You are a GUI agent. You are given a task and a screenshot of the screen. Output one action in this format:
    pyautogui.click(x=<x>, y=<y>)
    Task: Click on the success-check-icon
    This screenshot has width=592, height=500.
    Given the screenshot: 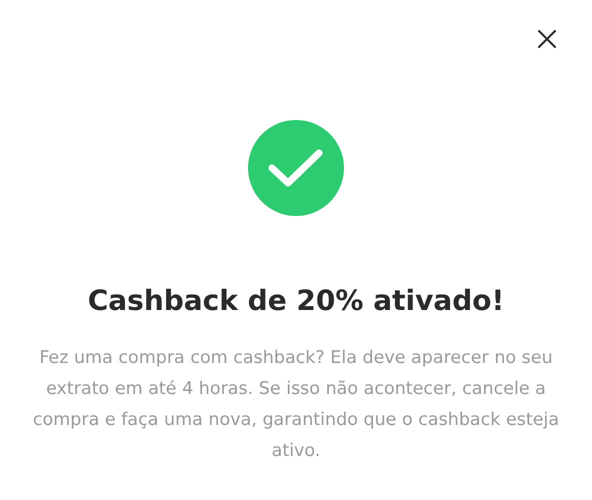 What is the action you would take?
    pyautogui.click(x=296, y=168)
    